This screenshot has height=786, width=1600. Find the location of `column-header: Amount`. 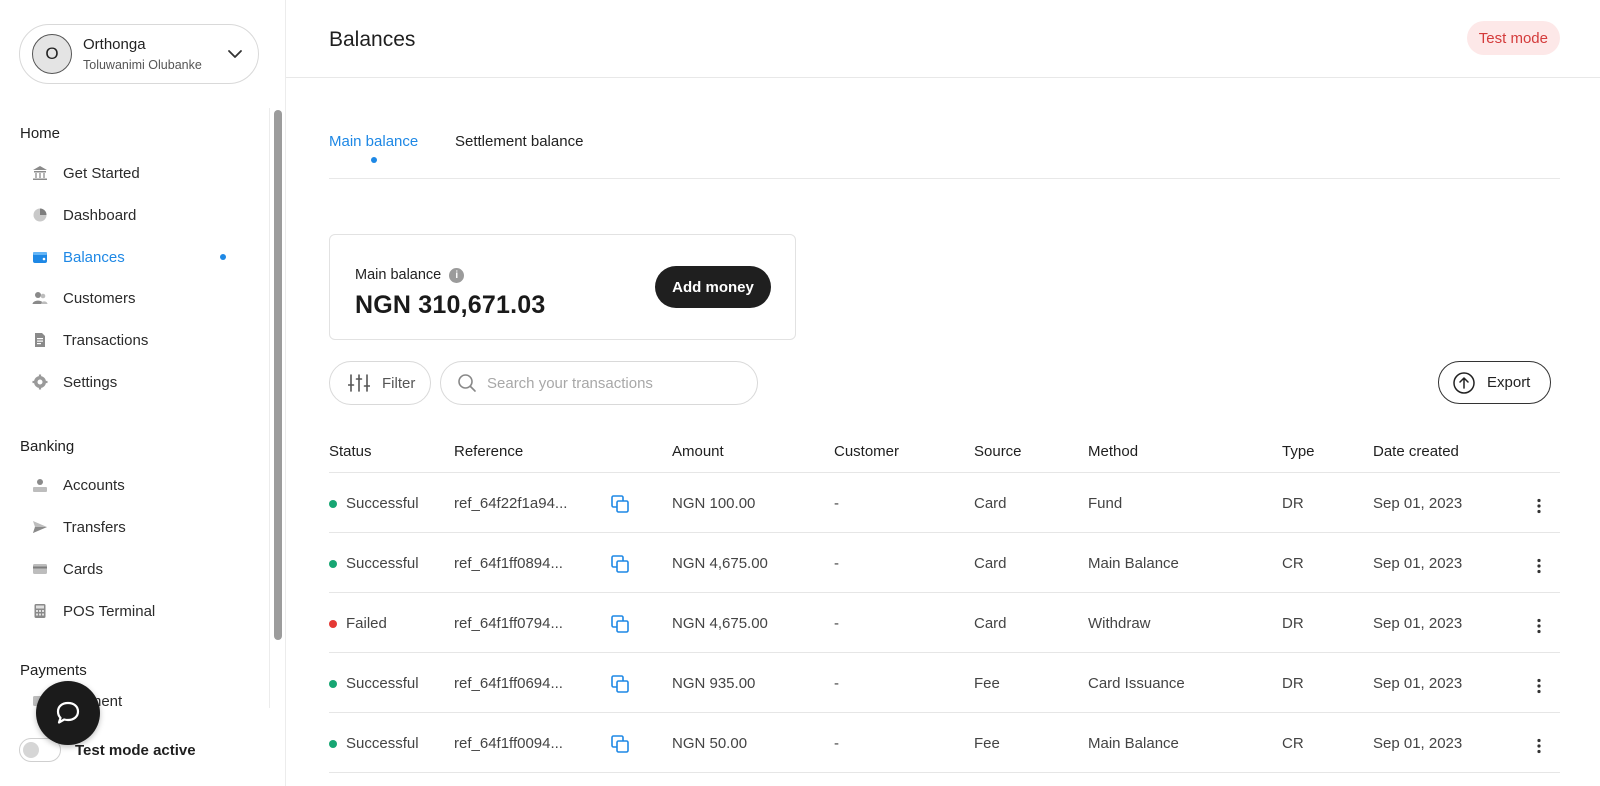

column-header: Amount is located at coordinates (698, 451).